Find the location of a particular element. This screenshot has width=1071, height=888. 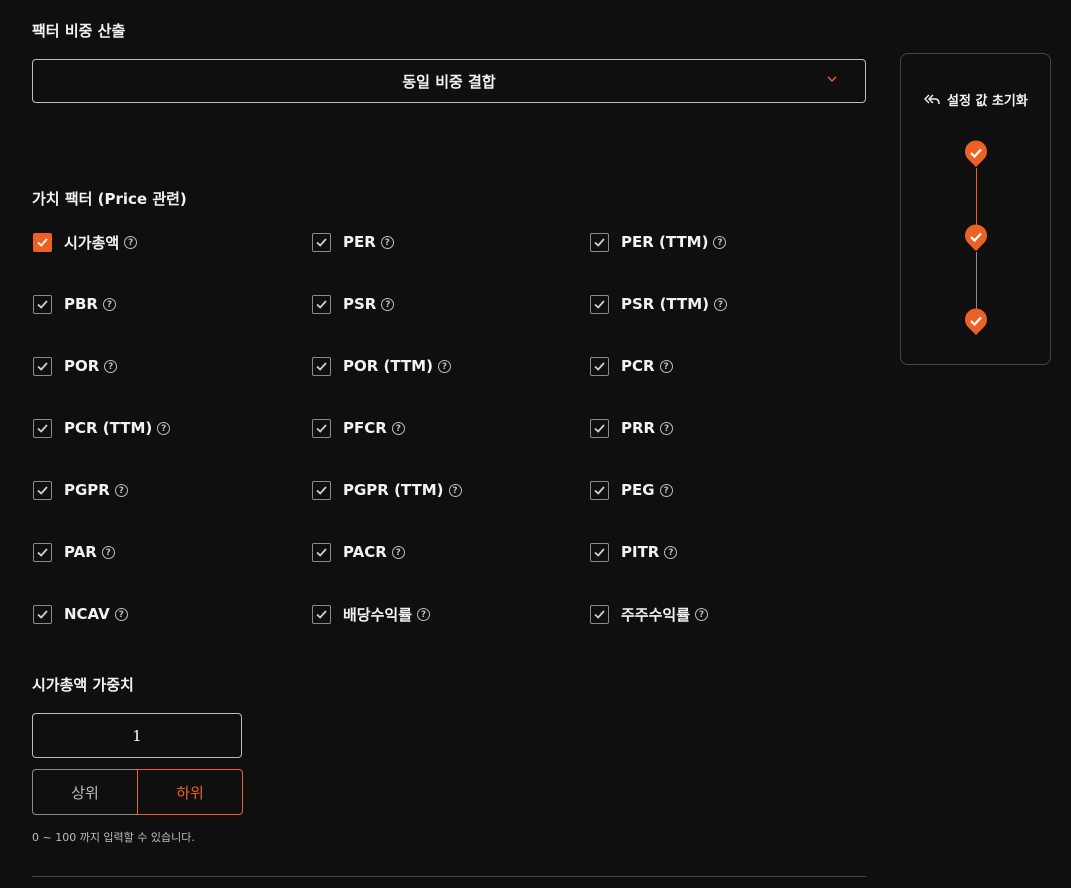

factor-label: PEG is located at coordinates (638, 490).